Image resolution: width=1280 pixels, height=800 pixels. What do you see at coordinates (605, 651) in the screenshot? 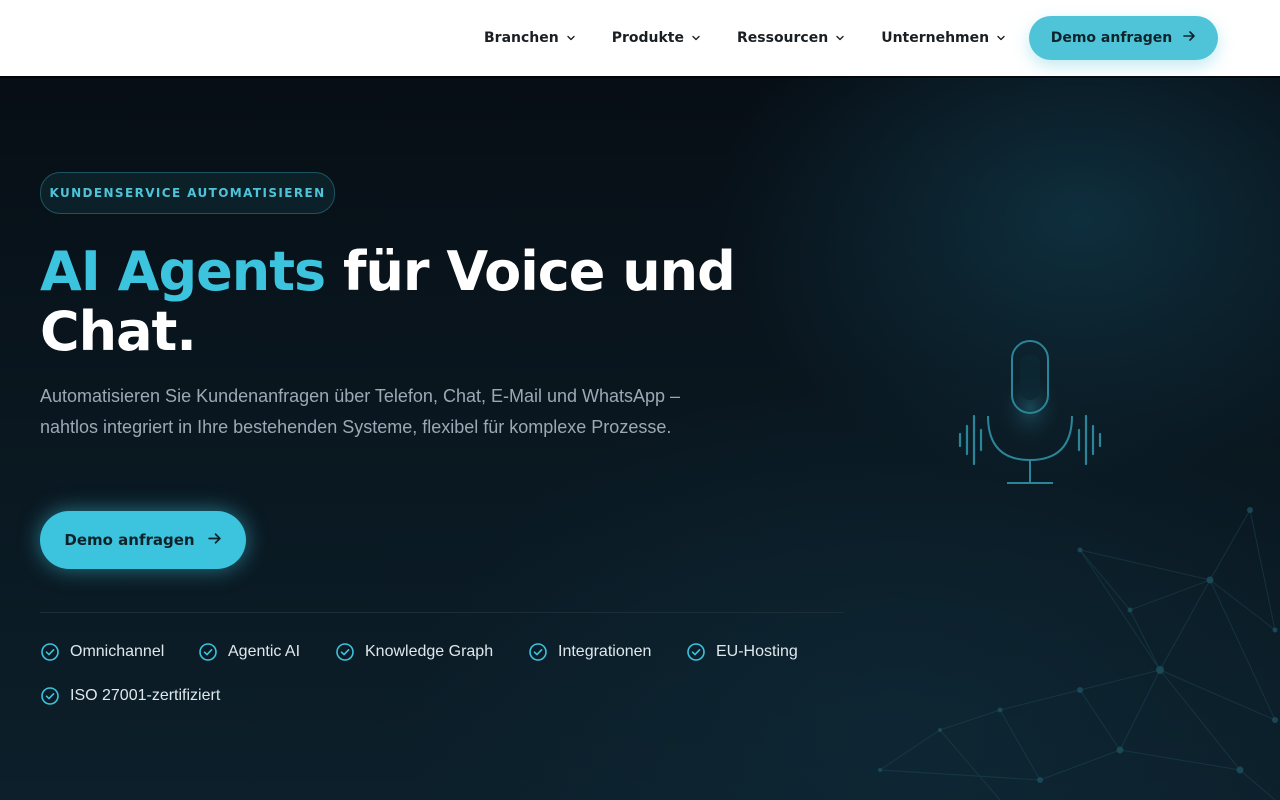
I see `feature-label: Integrationen` at bounding box center [605, 651].